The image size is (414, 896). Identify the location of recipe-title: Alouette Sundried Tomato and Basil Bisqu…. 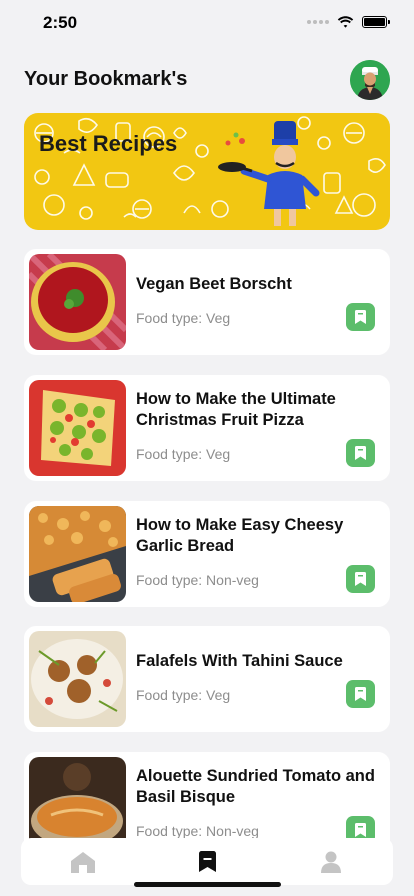
(255, 786).